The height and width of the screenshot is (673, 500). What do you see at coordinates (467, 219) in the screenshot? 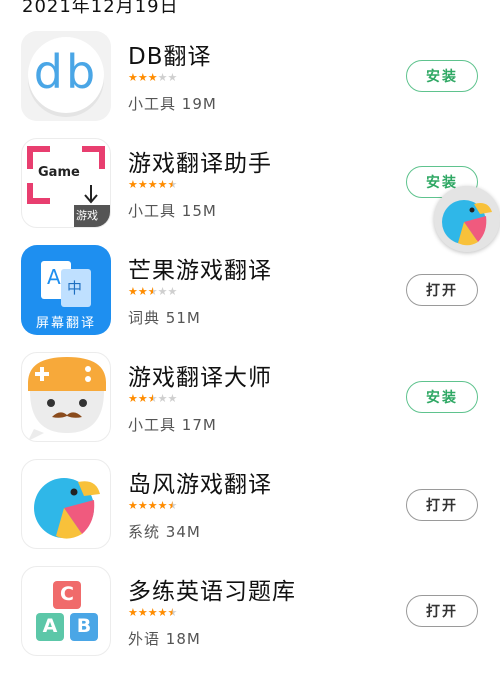
I see `parrot-float-icon` at bounding box center [467, 219].